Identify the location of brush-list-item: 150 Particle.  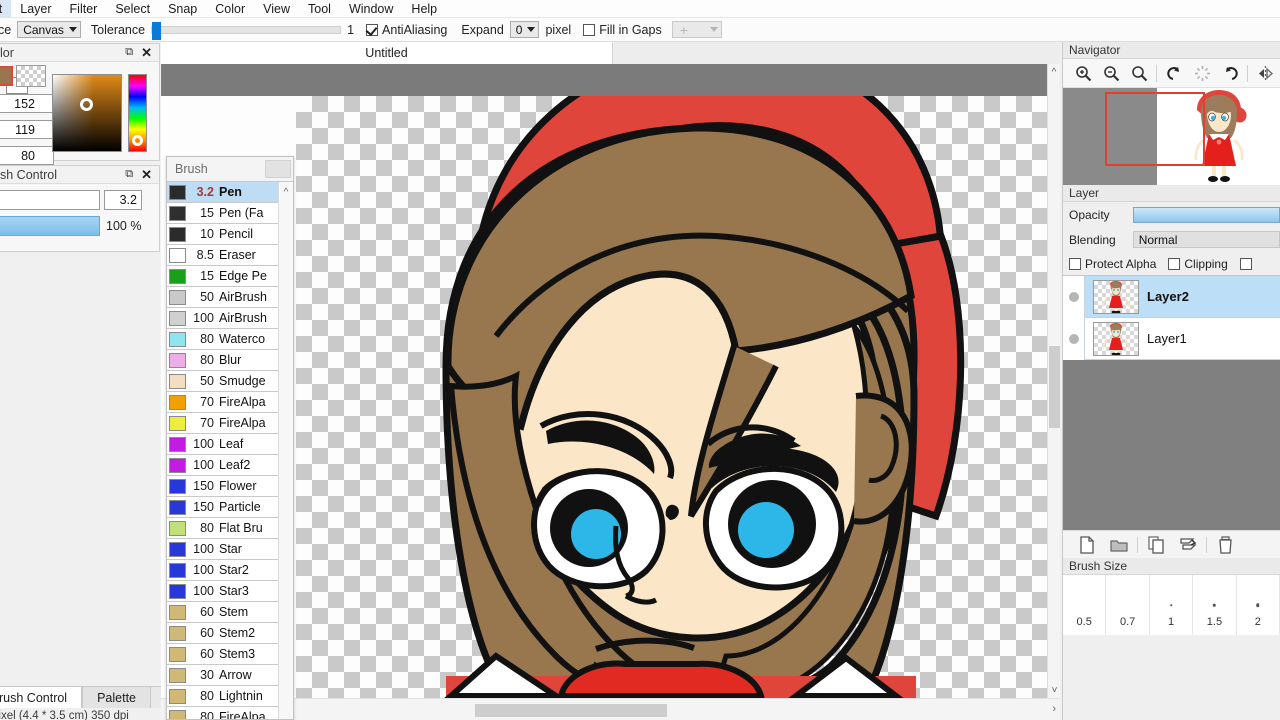
(230, 507).